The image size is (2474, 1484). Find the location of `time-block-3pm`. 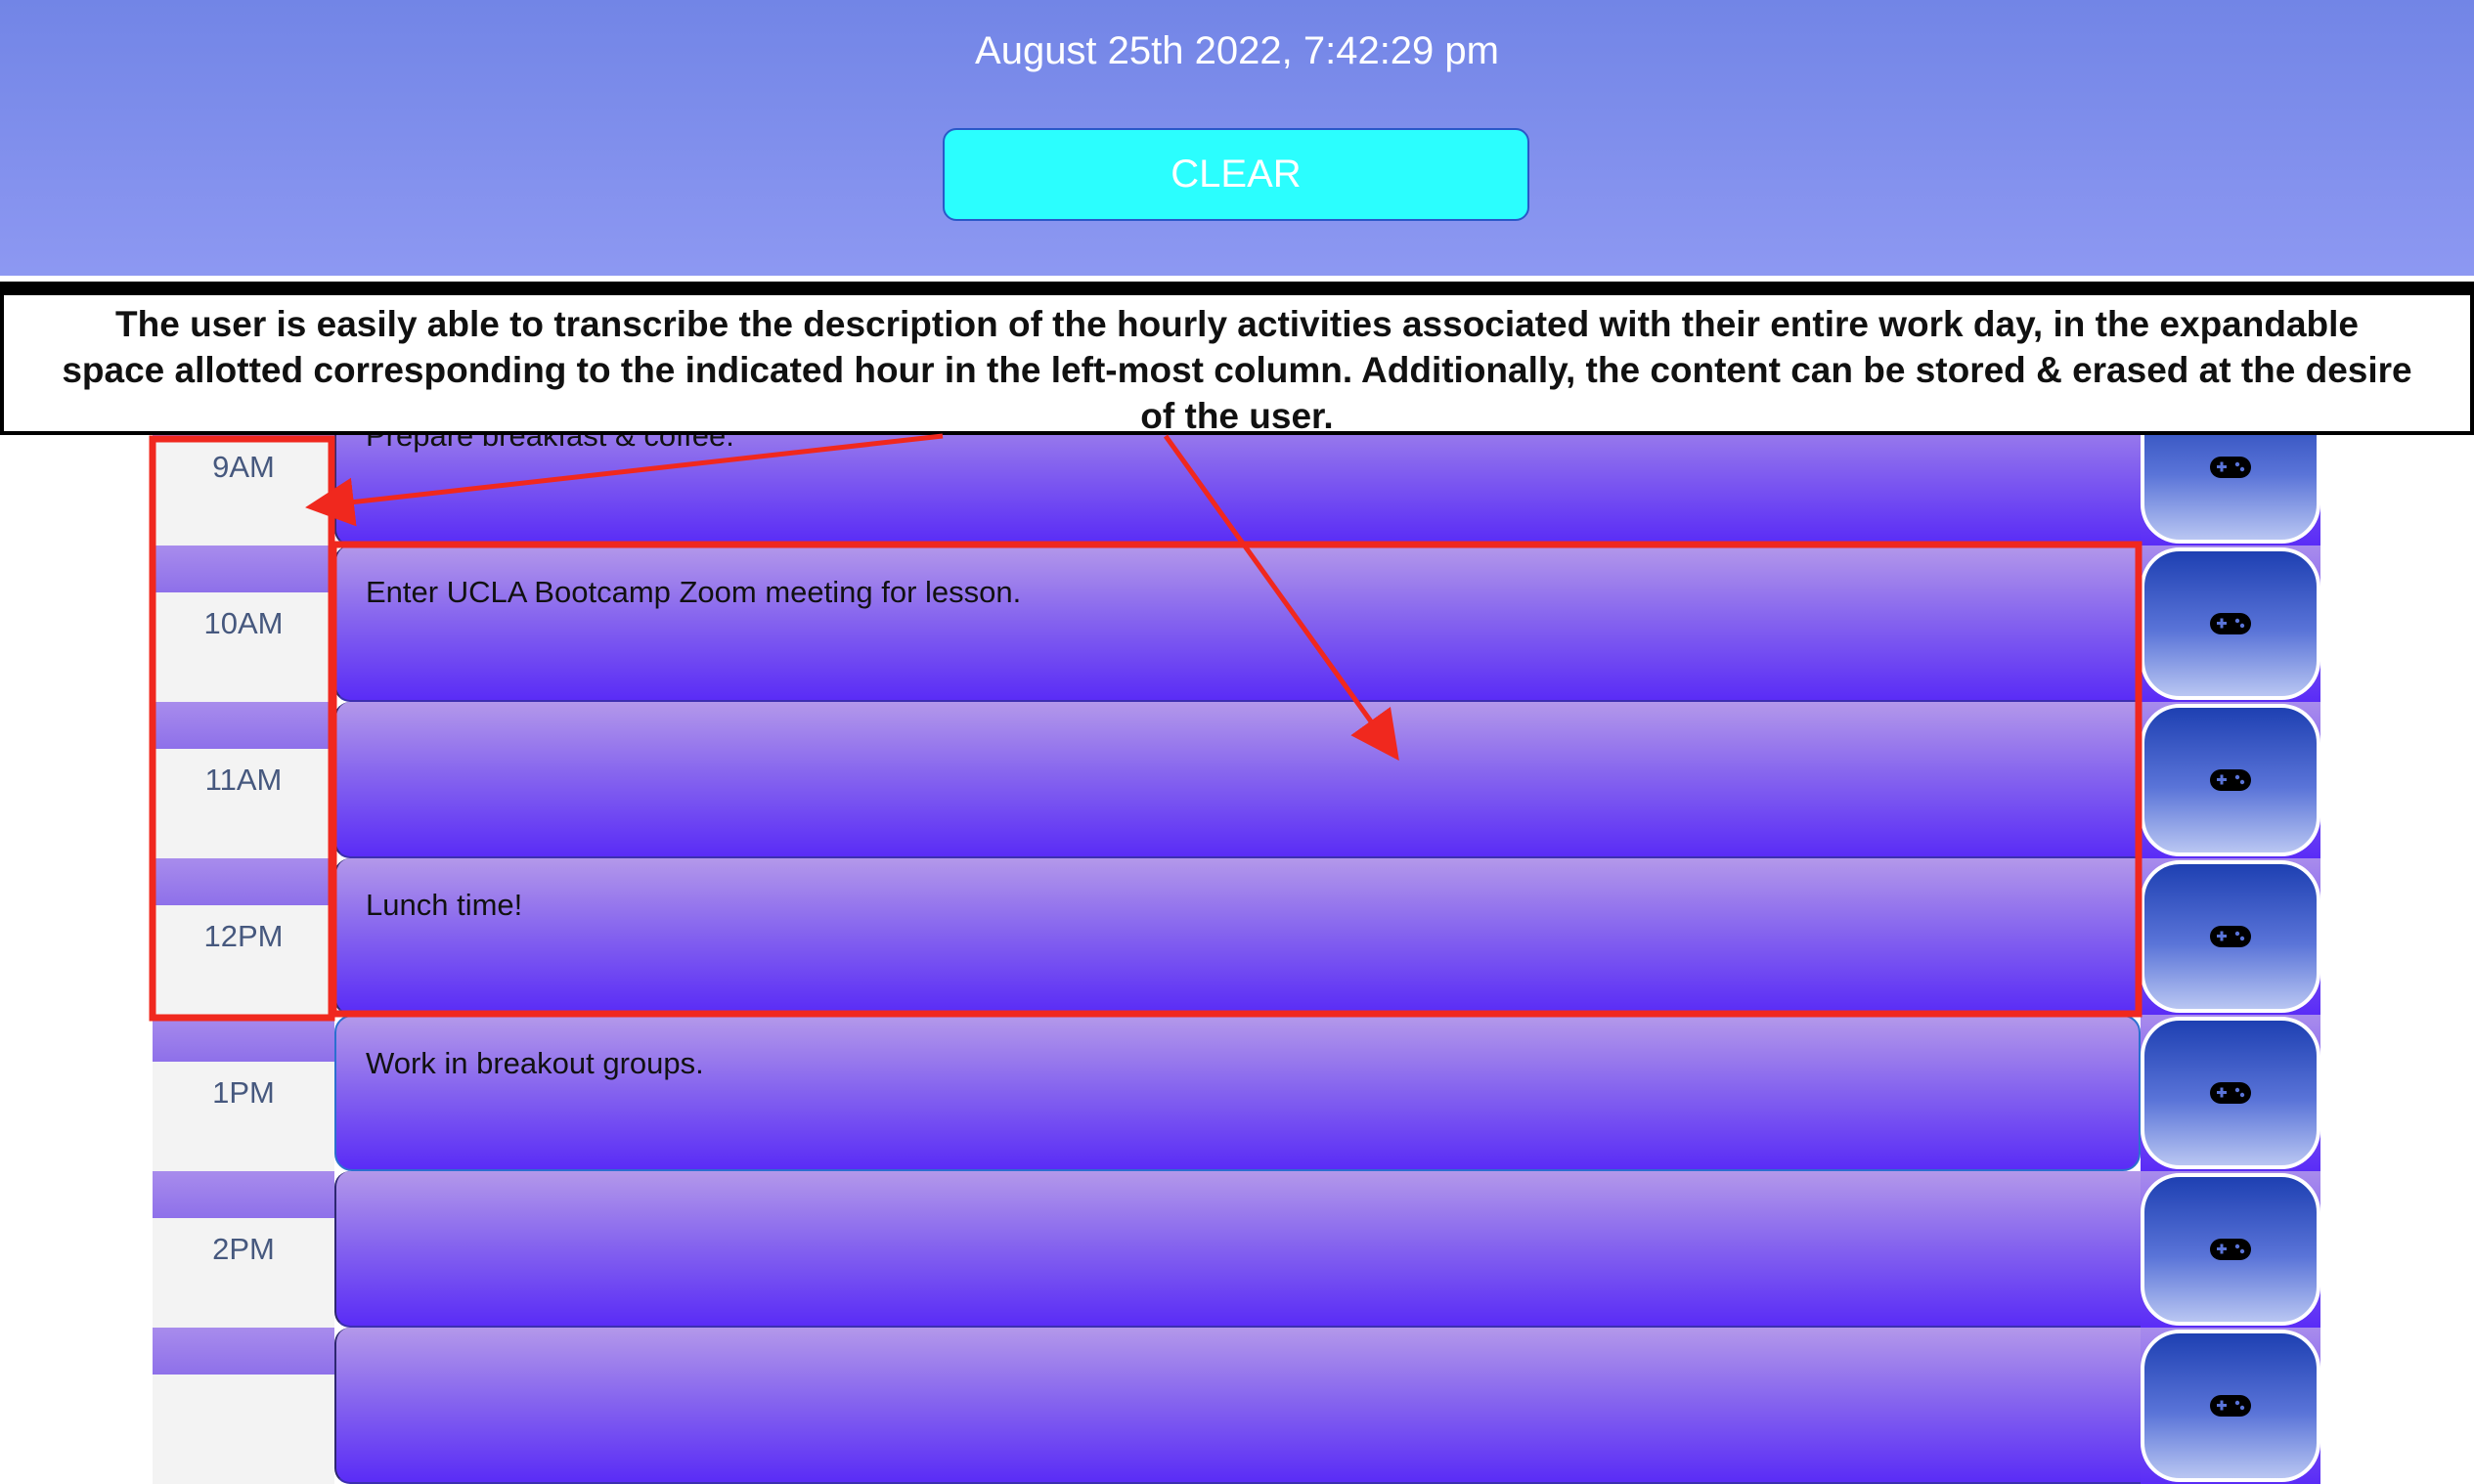

time-block-3pm is located at coordinates (1236, 1406).